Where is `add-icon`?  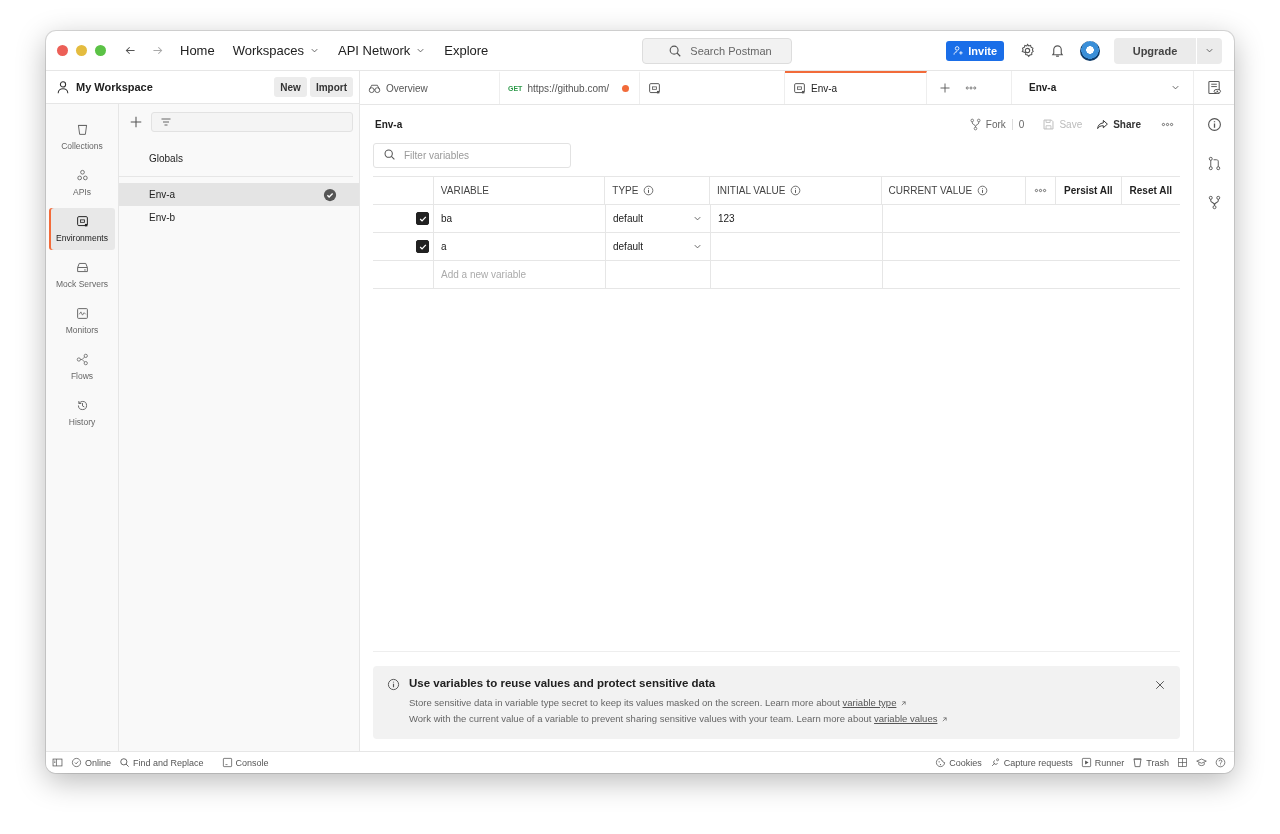 add-icon is located at coordinates (136, 122).